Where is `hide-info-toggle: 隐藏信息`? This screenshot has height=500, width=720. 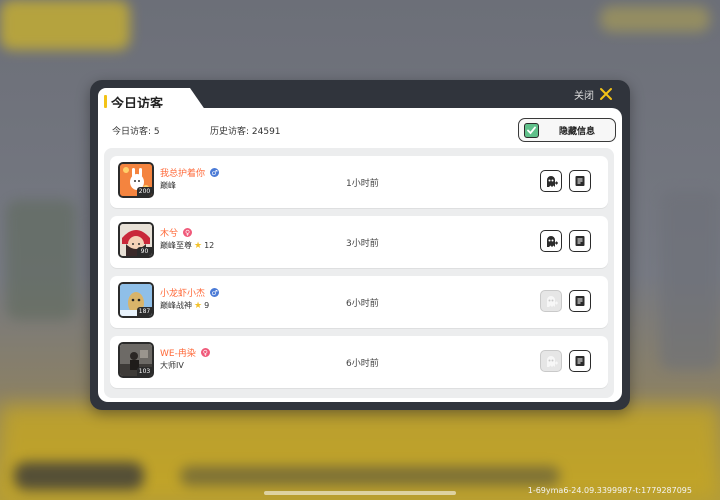 hide-info-toggle: 隐藏信息 is located at coordinates (567, 130).